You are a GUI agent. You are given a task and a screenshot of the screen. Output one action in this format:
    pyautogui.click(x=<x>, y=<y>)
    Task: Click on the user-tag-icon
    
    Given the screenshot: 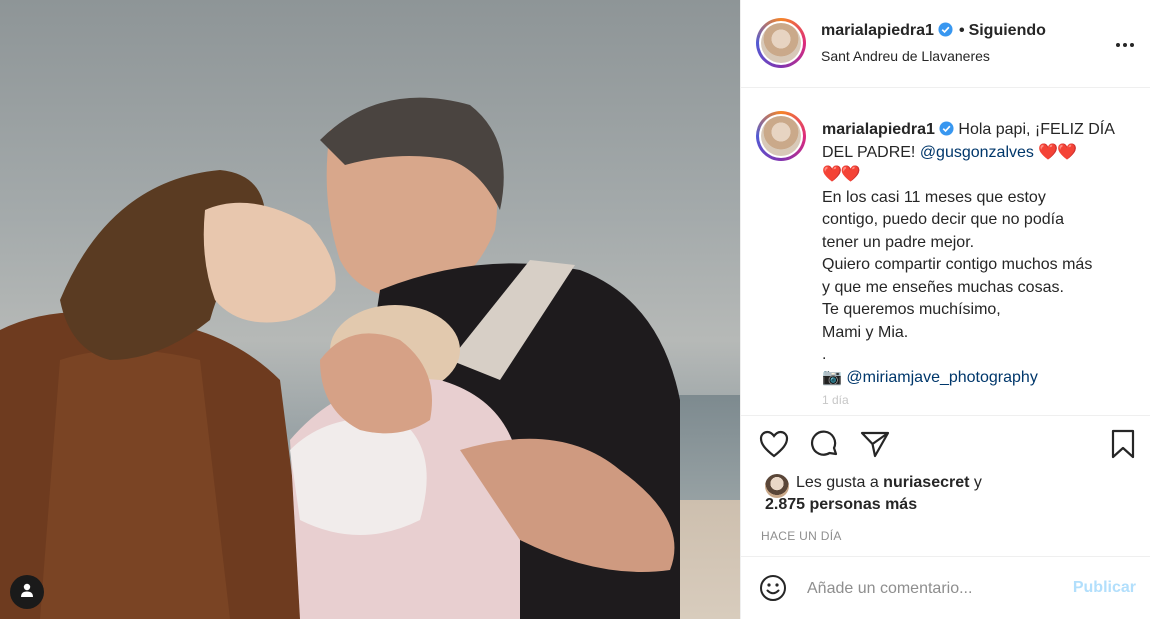 What is the action you would take?
    pyautogui.click(x=27, y=592)
    